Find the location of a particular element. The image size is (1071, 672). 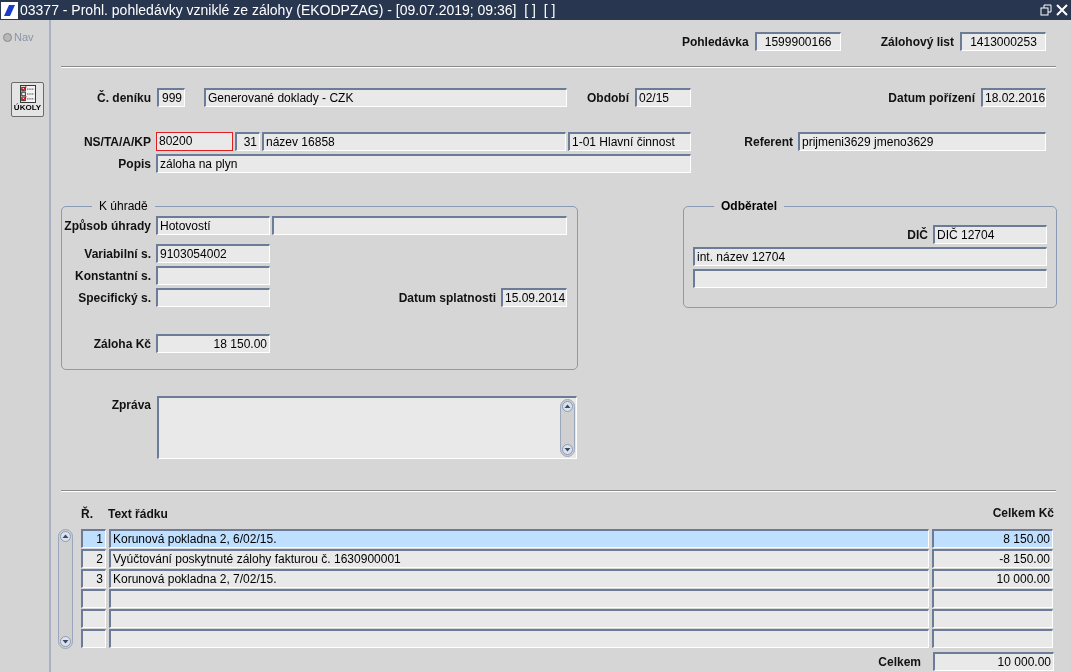

input-field: 18.02.2016 is located at coordinates (1013, 97).